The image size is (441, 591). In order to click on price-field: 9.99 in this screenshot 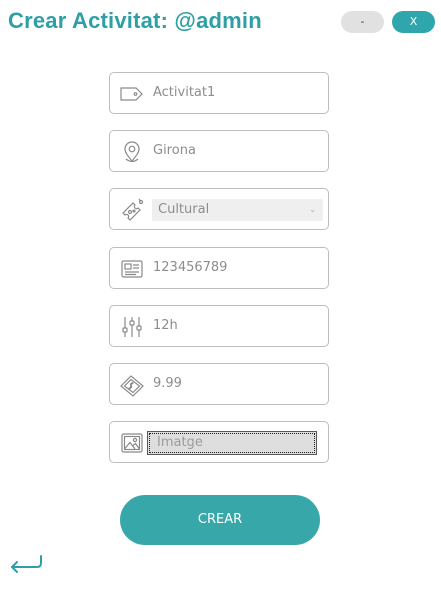, I will do `click(219, 384)`.